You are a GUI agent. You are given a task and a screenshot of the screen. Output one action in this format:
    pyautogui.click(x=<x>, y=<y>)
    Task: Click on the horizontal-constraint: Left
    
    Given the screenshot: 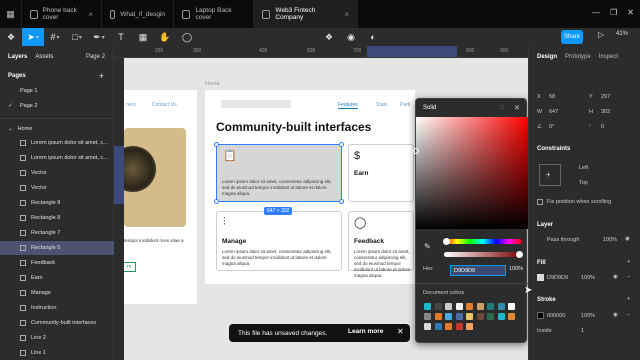 What is the action you would take?
    pyautogui.click(x=583, y=168)
    